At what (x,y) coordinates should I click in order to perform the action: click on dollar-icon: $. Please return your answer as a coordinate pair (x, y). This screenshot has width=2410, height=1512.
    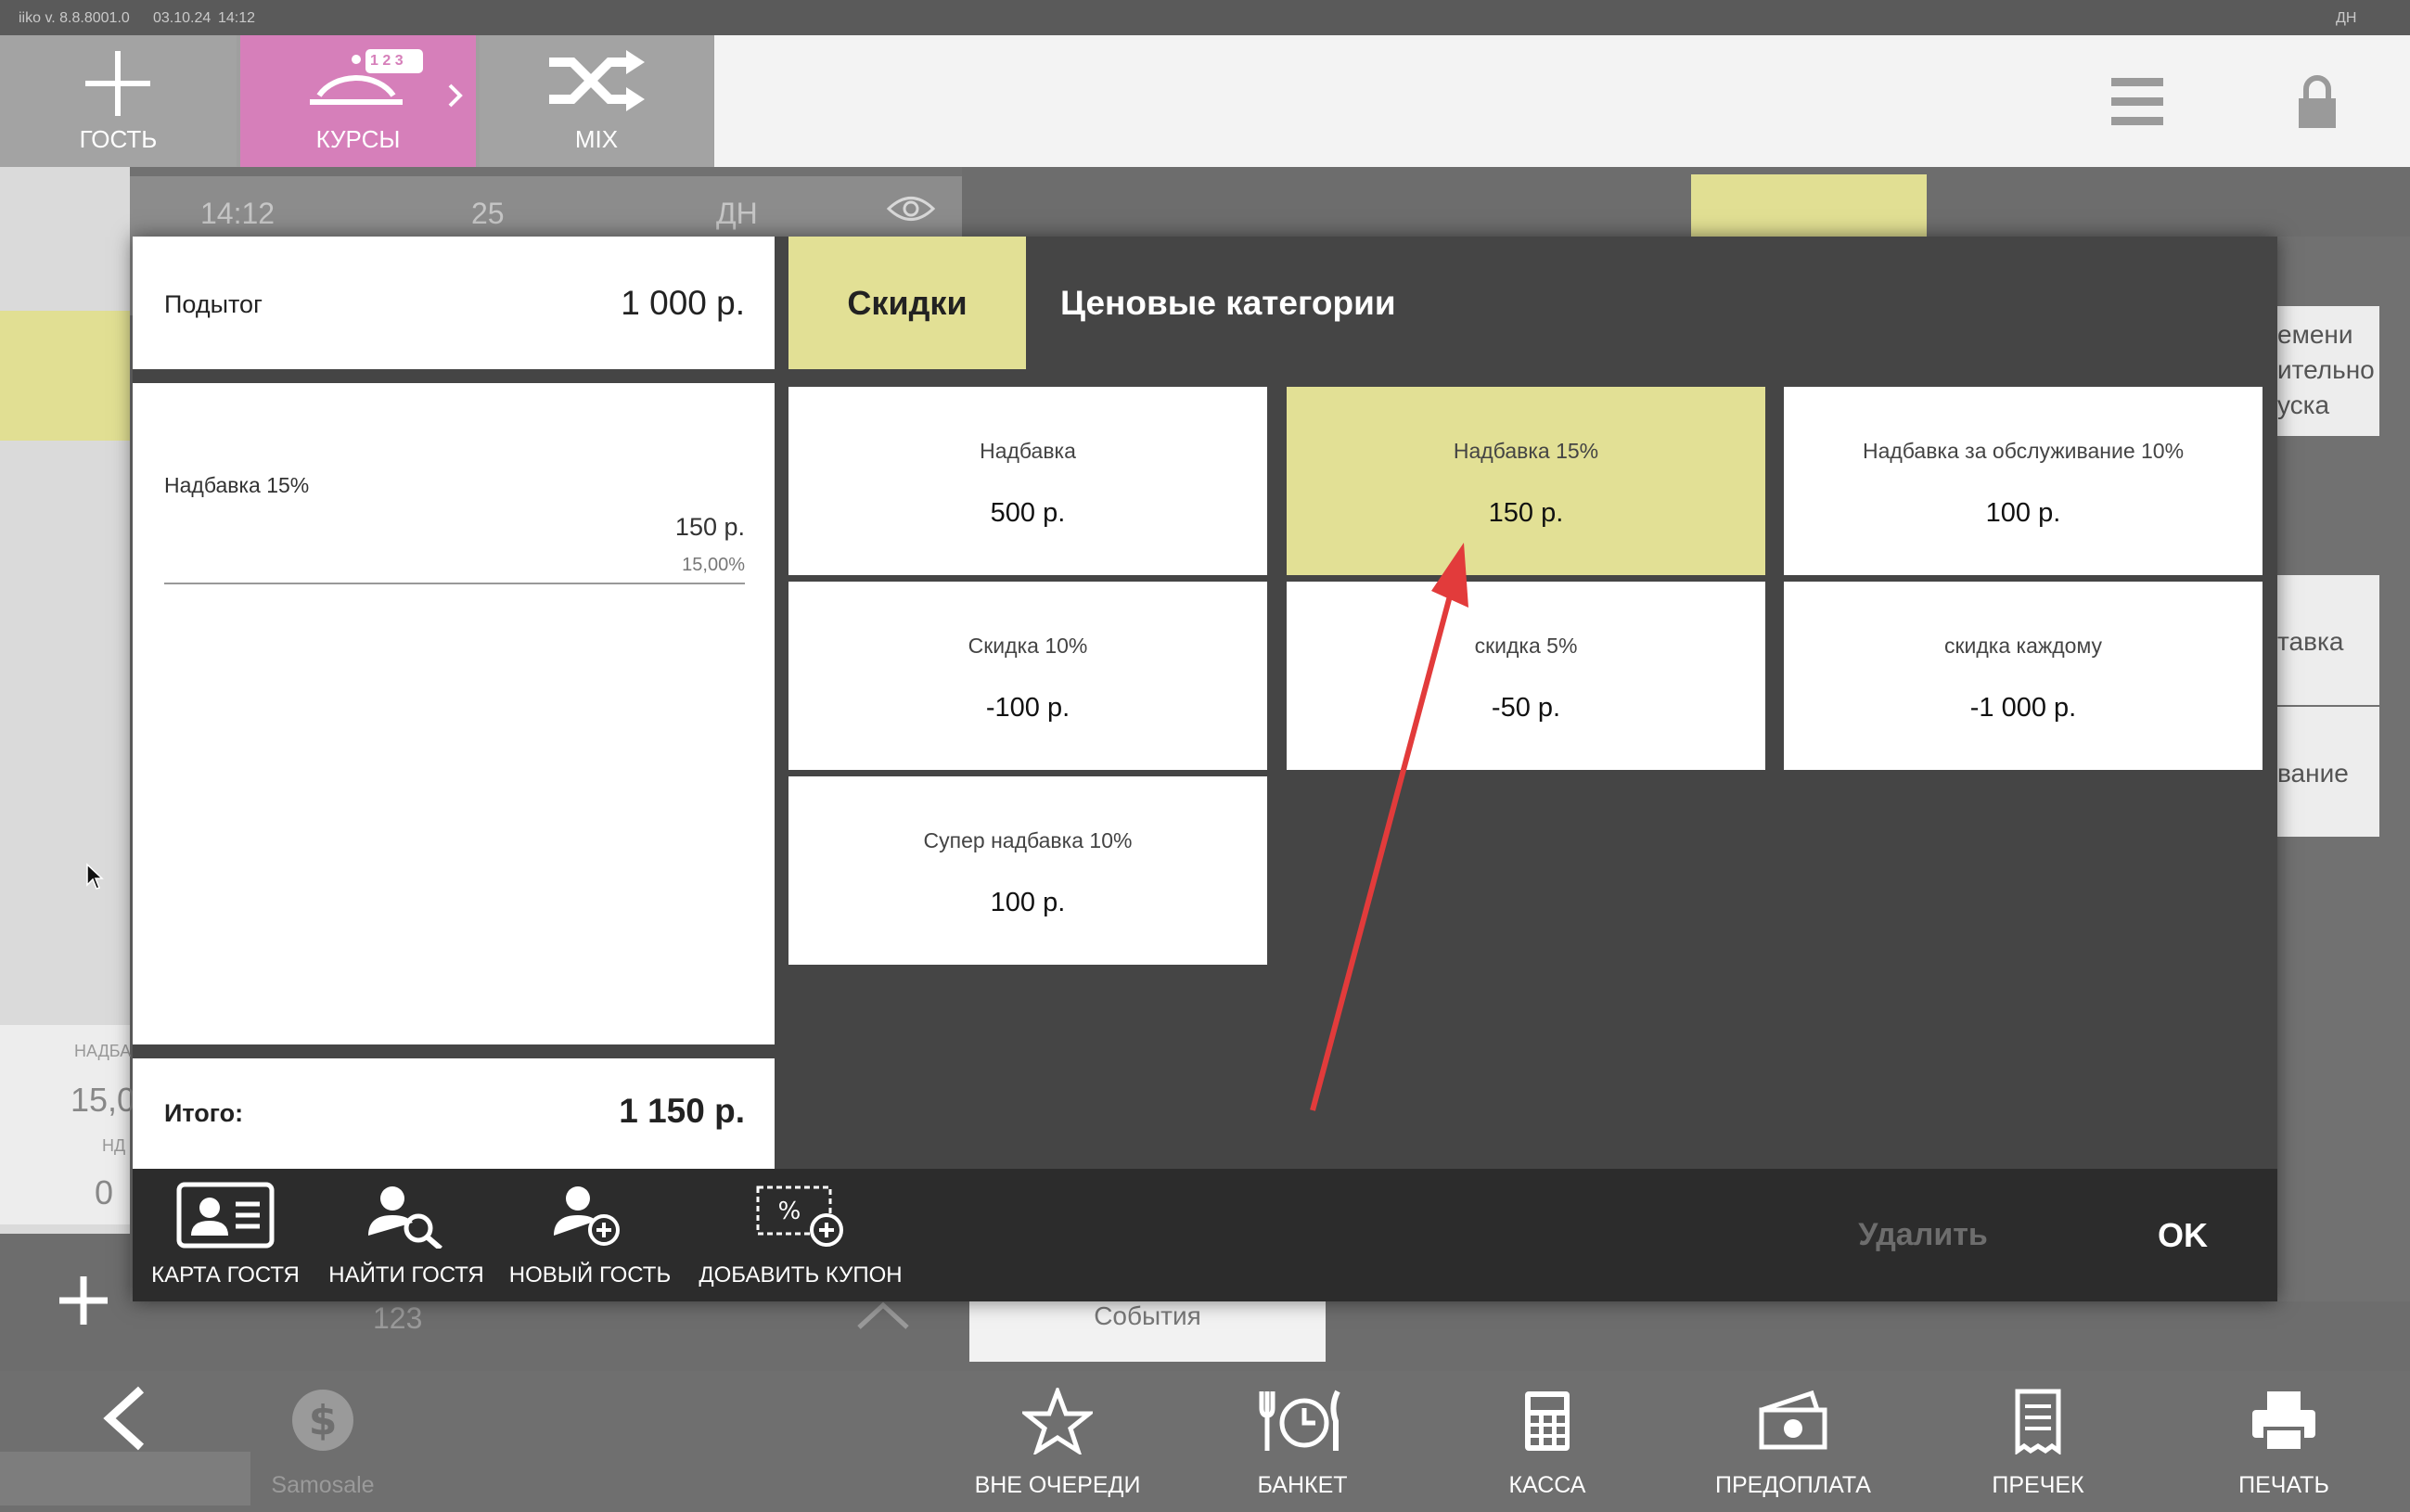
    Looking at the image, I should click on (322, 1421).